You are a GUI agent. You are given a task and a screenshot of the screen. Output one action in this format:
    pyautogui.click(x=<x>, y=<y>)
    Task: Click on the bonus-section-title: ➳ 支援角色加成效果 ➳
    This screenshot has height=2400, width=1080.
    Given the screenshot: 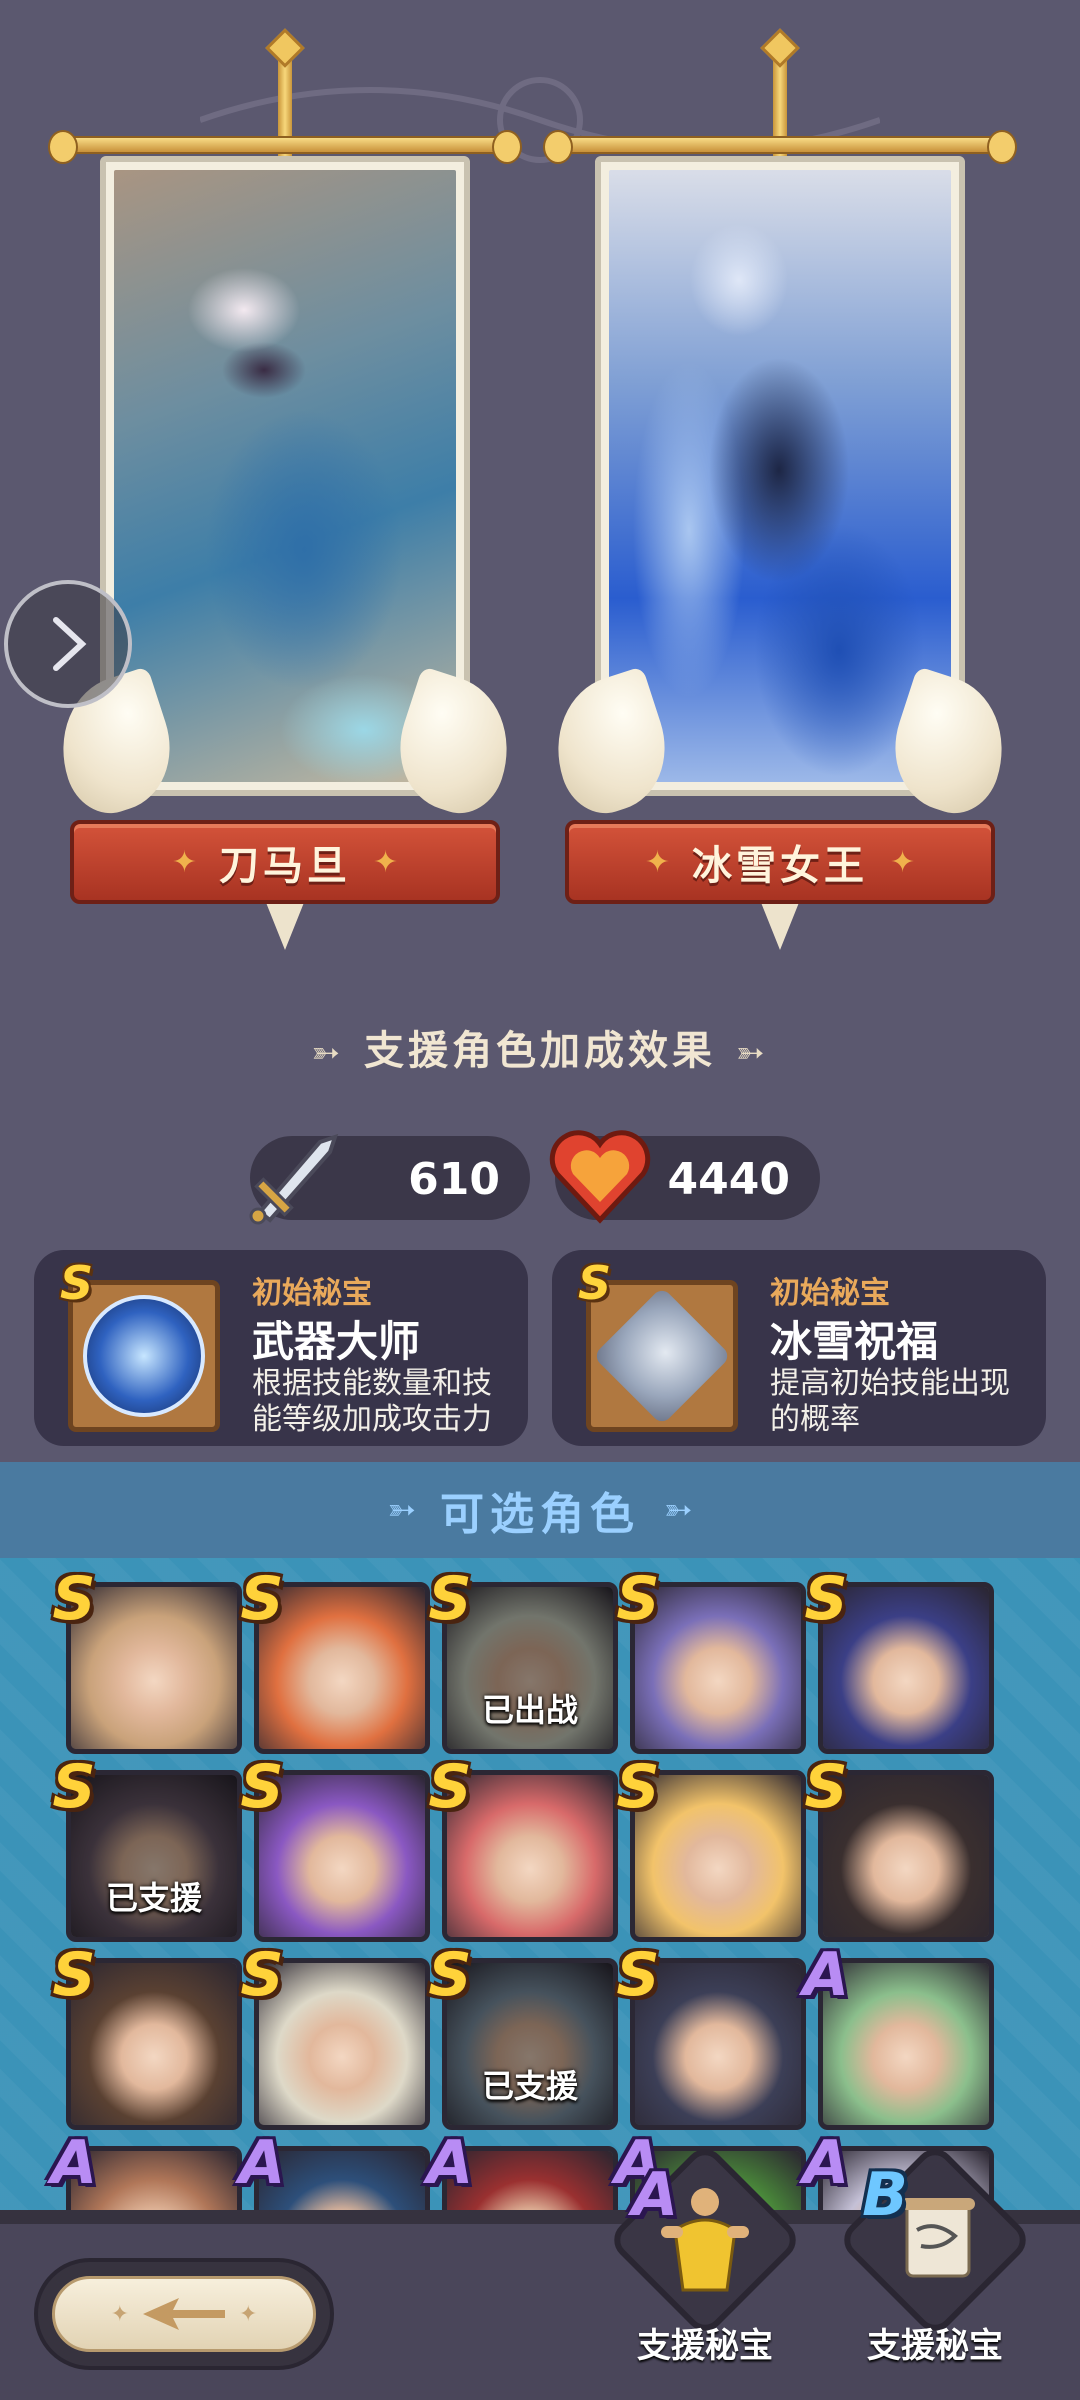 What is the action you would take?
    pyautogui.click(x=540, y=1047)
    